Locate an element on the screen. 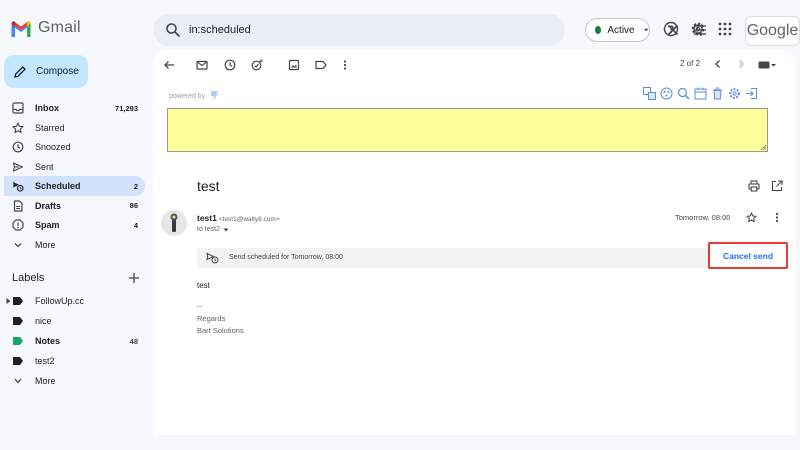 The image size is (800, 450). translate-icon is located at coordinates (649, 93).